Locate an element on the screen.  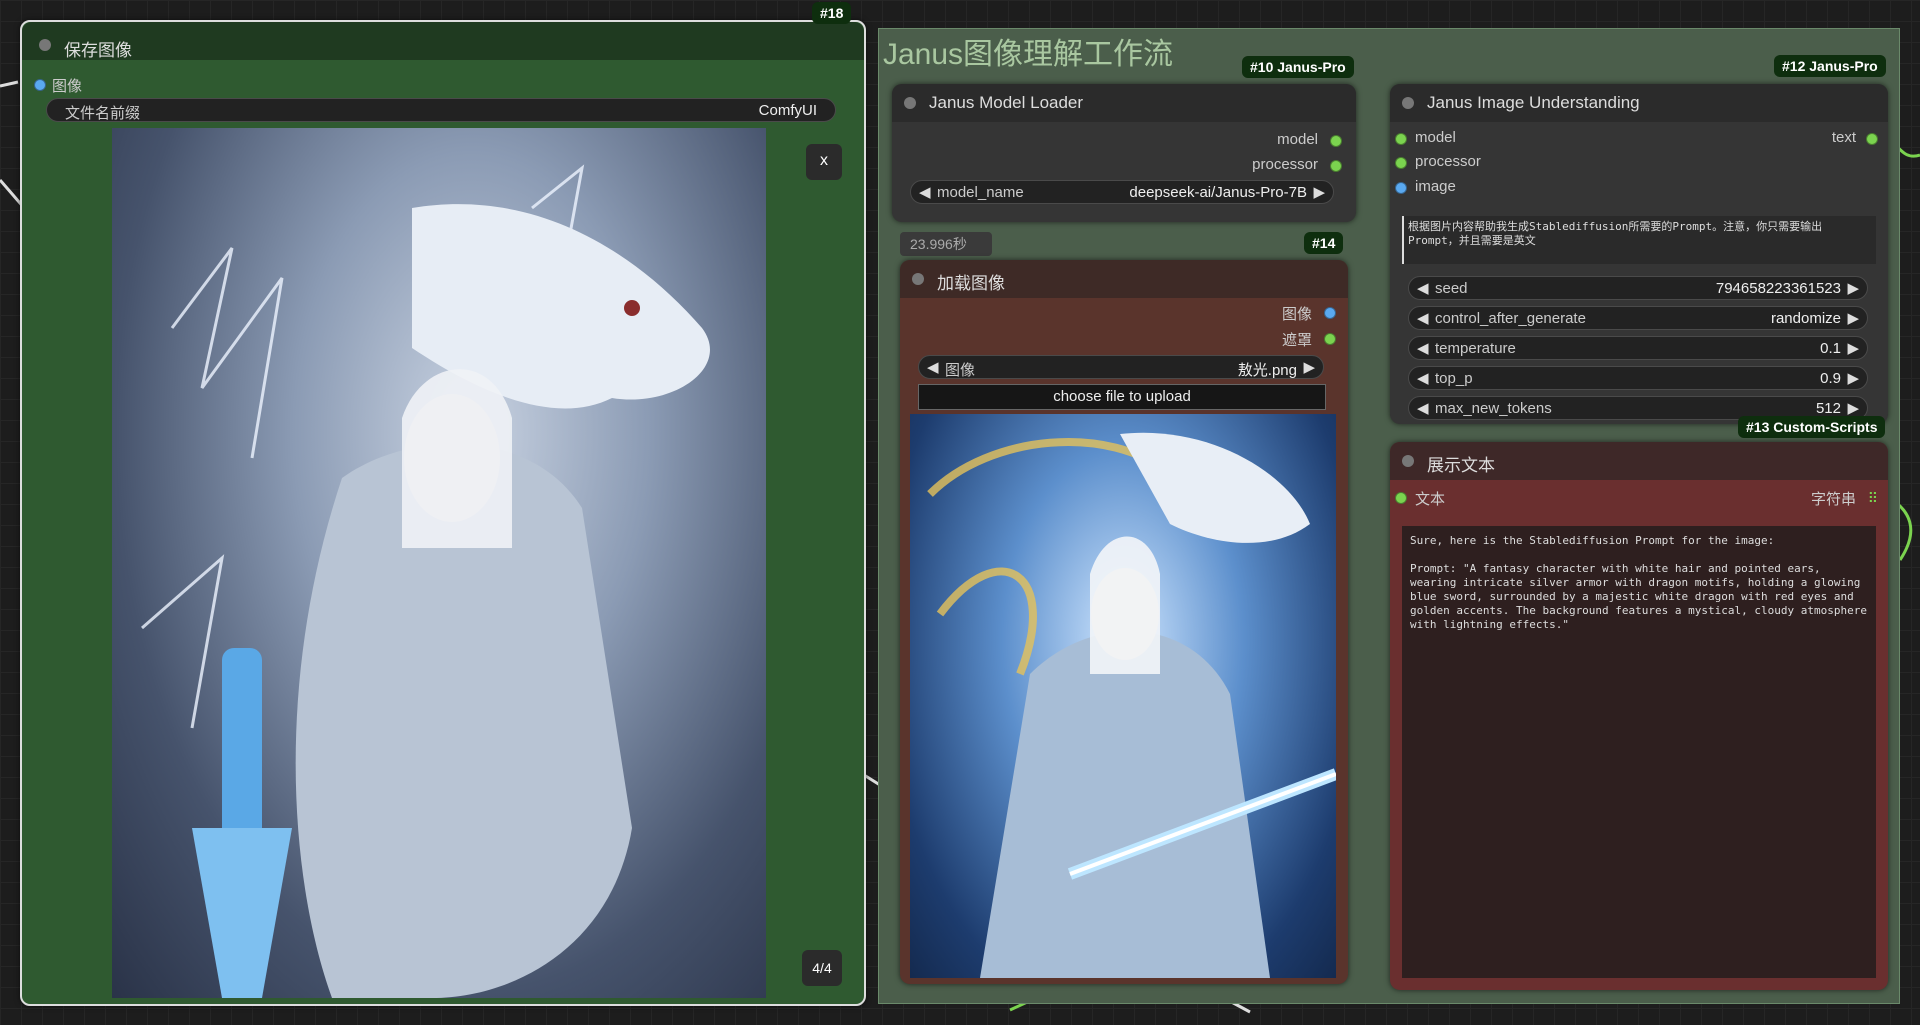
temperature-value: 0.1 is located at coordinates (1830, 348).